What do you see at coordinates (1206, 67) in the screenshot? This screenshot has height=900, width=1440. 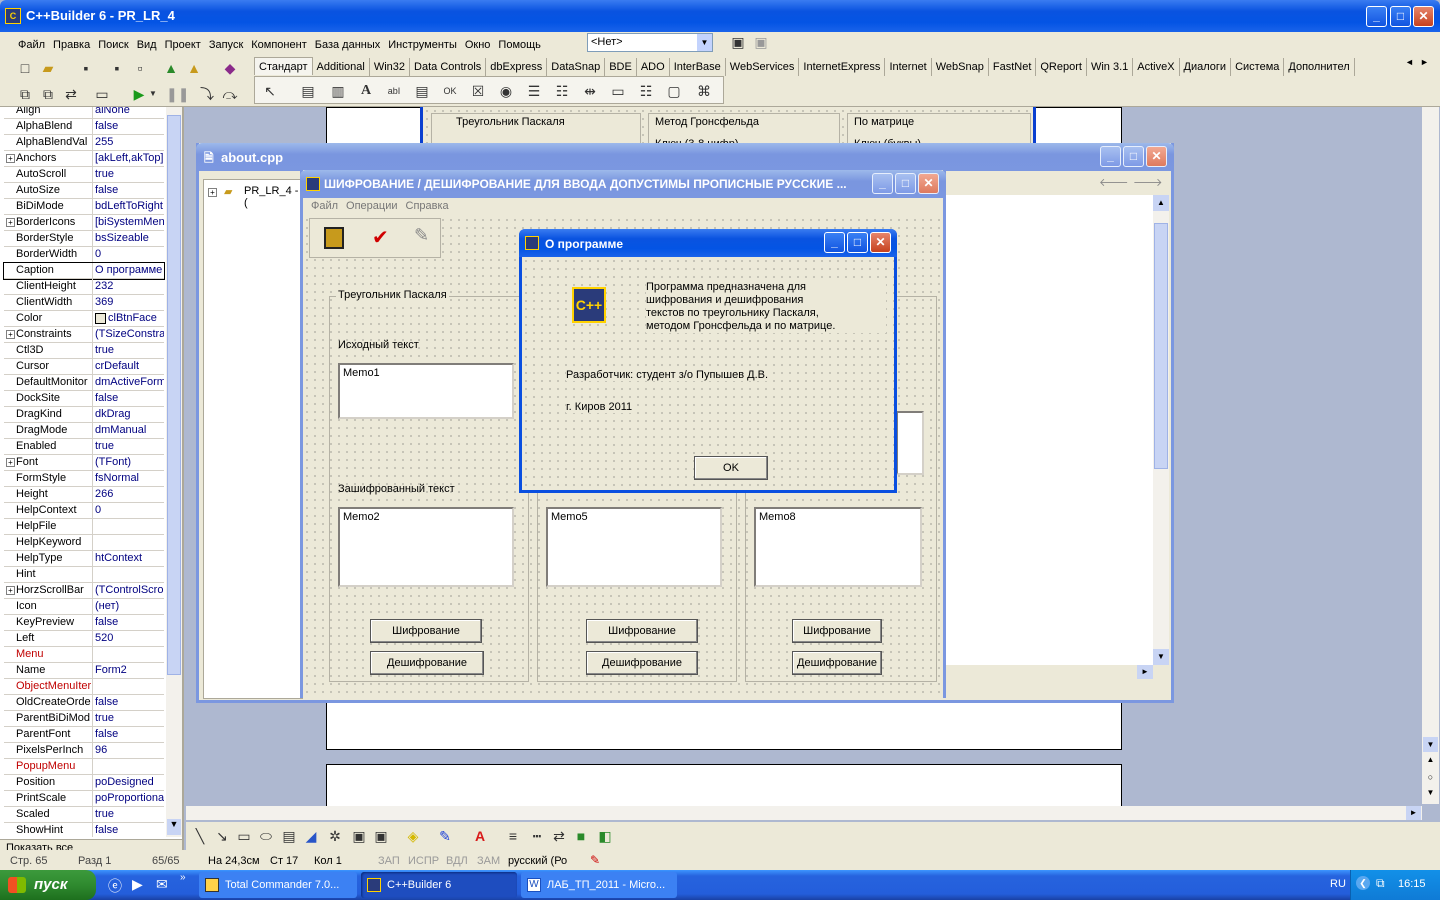 I see `palette-tab-dialogs: Диалоги` at bounding box center [1206, 67].